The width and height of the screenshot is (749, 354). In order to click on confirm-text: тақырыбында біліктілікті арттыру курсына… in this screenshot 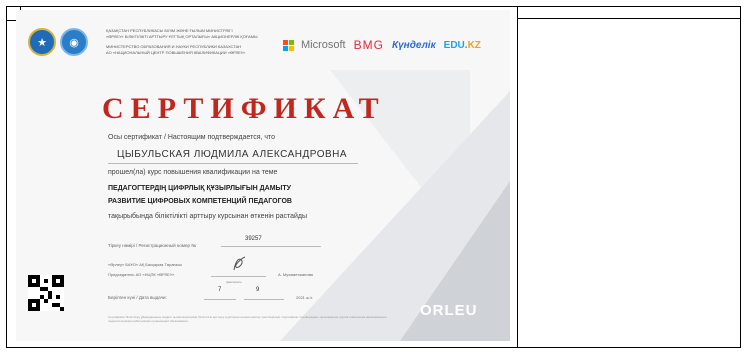, I will do `click(208, 216)`.